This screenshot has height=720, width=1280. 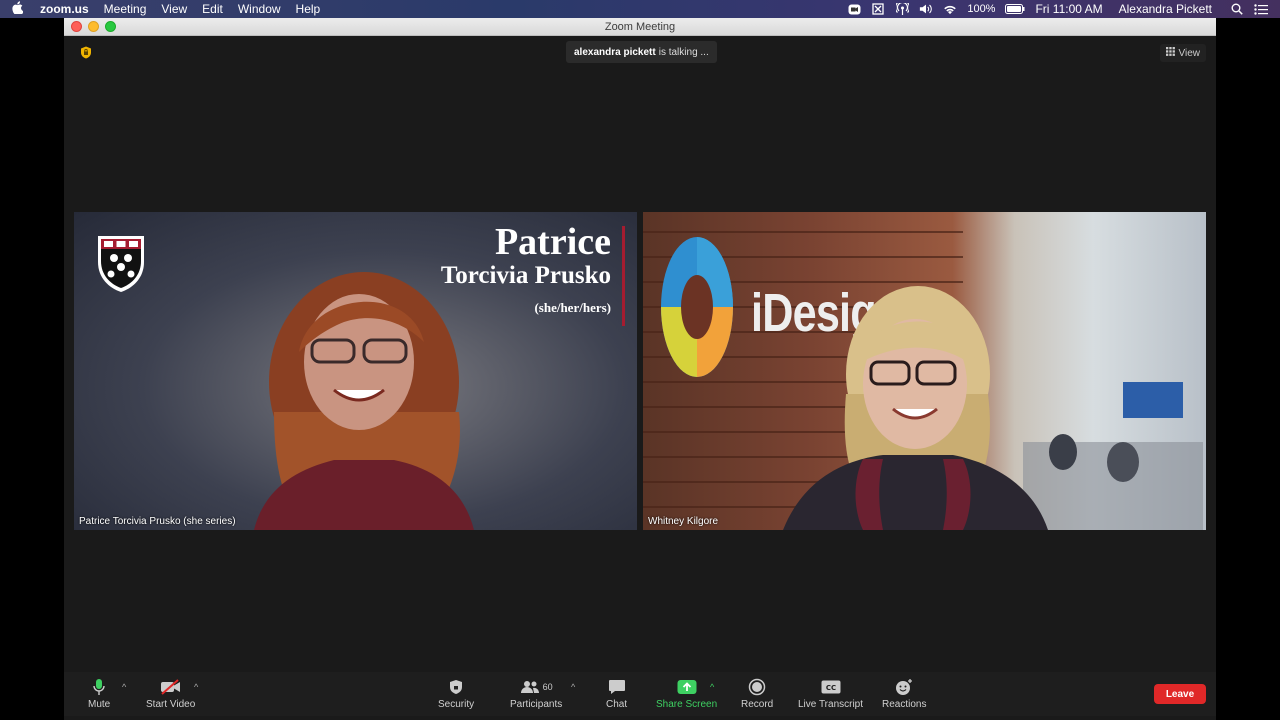 What do you see at coordinates (854, 9) in the screenshot?
I see `zoom-status-icon` at bounding box center [854, 9].